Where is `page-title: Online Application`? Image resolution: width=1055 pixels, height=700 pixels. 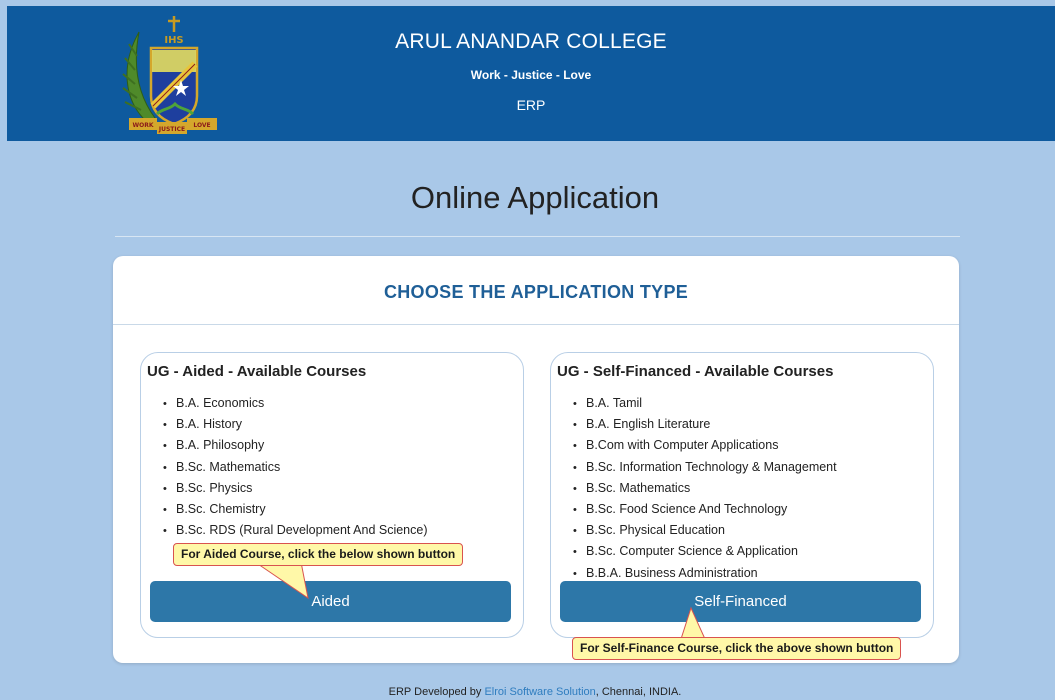 page-title: Online Application is located at coordinates (535, 197).